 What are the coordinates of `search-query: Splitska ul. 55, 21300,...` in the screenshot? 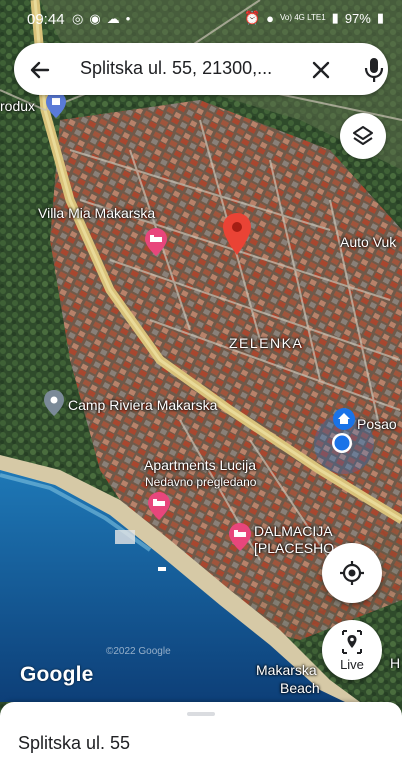 It's located at (176, 68).